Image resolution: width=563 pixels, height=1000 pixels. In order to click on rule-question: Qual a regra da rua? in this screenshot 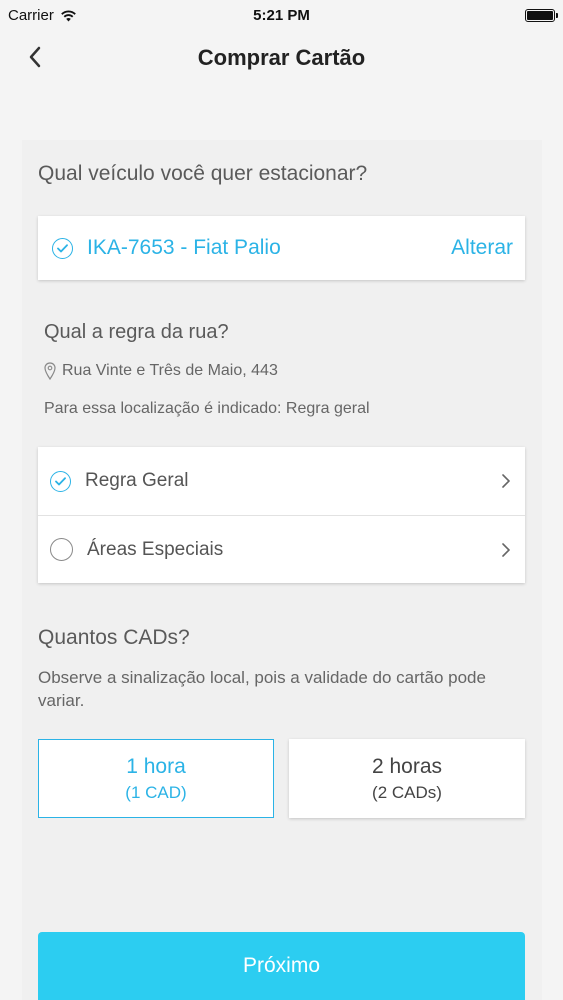, I will do `click(136, 332)`.